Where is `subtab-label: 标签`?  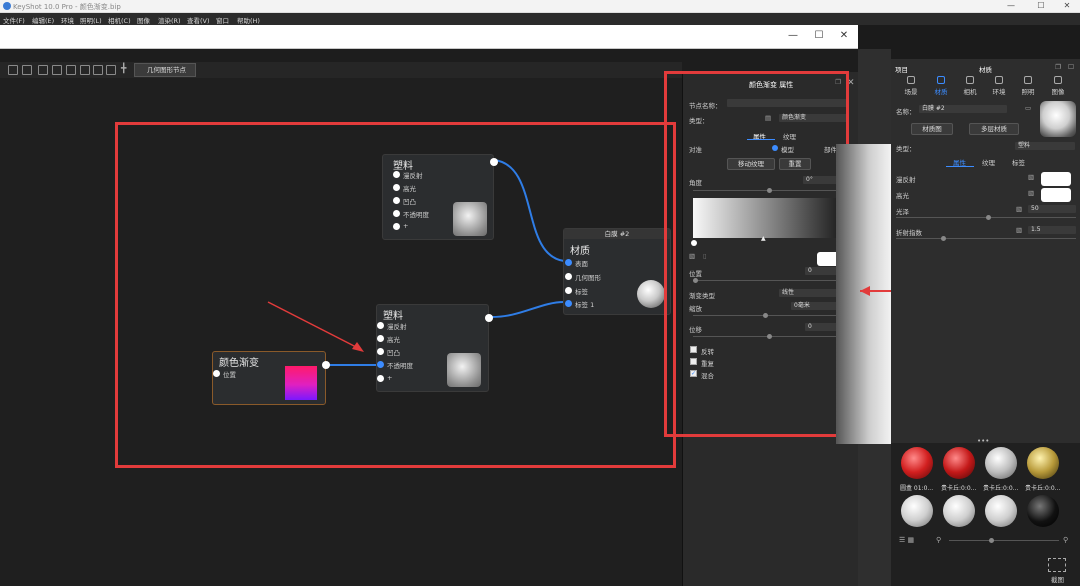 subtab-label: 标签 is located at coordinates (1018, 162).